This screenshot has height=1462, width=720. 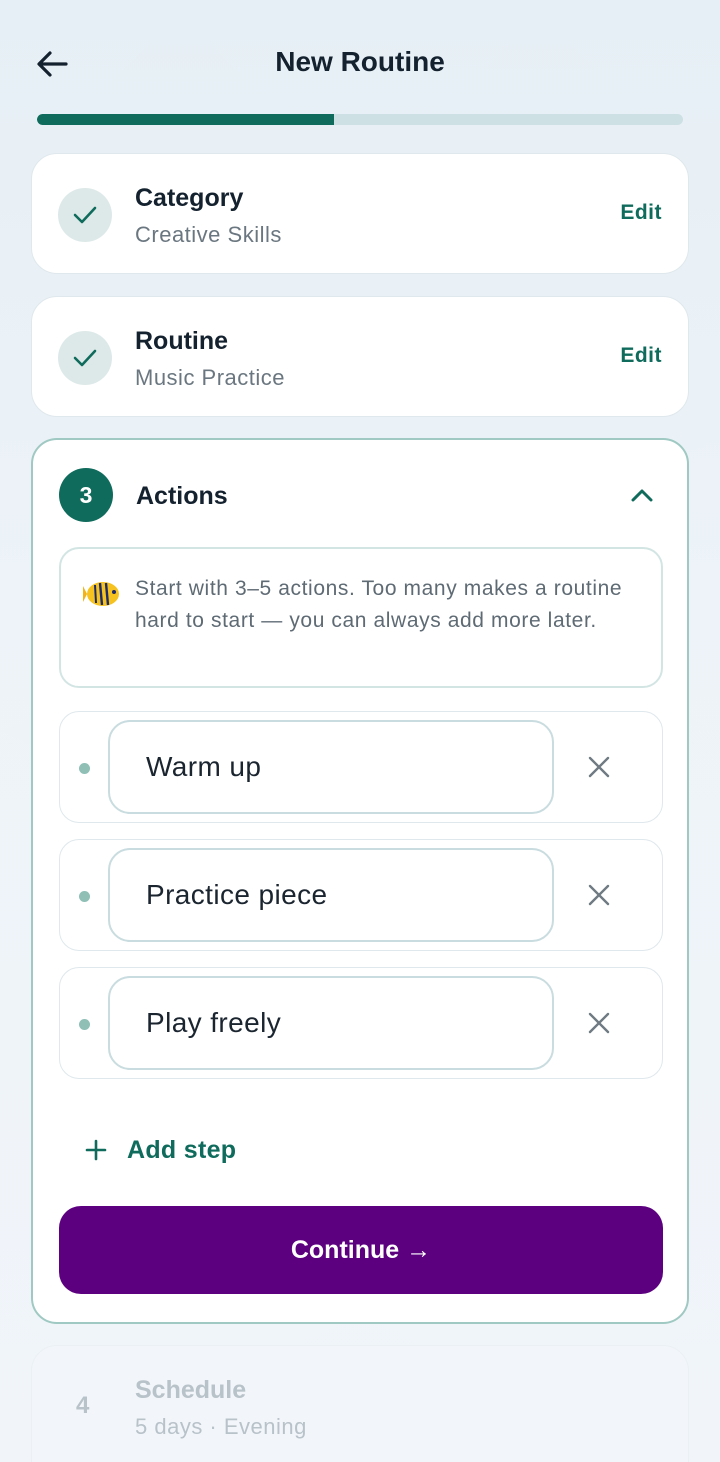 What do you see at coordinates (641, 213) in the screenshot?
I see `edit-category-button: Edit` at bounding box center [641, 213].